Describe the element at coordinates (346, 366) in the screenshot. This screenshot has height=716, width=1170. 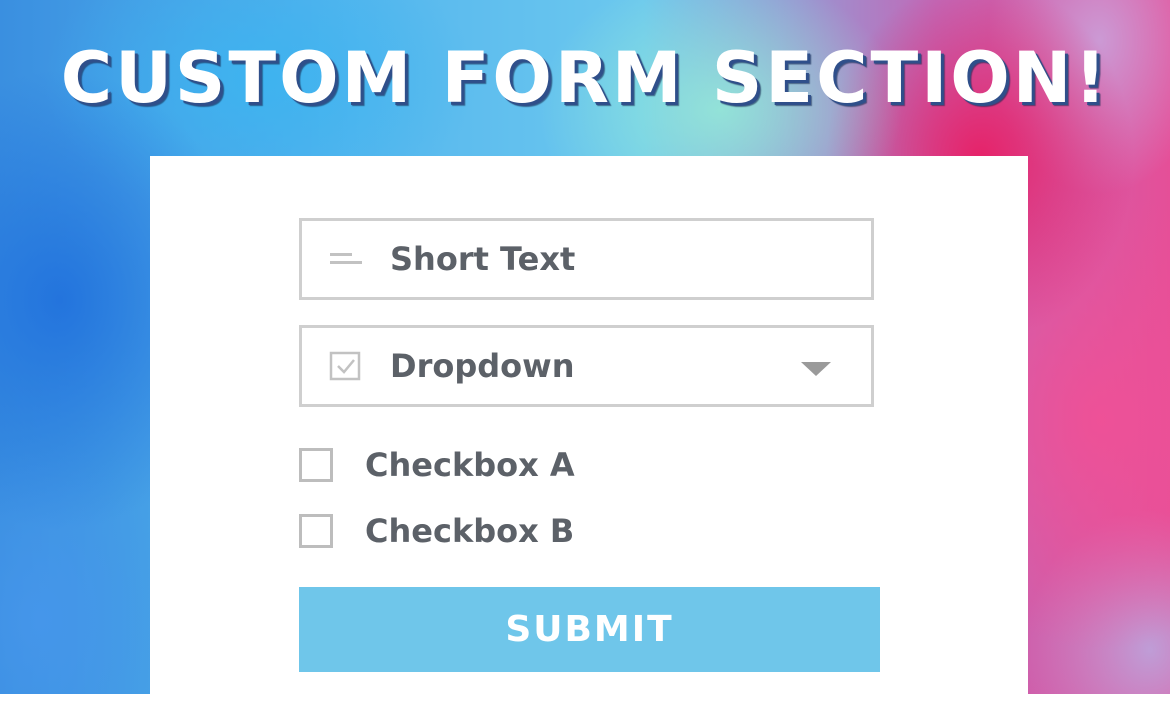
I see `checklist-icon` at that location.